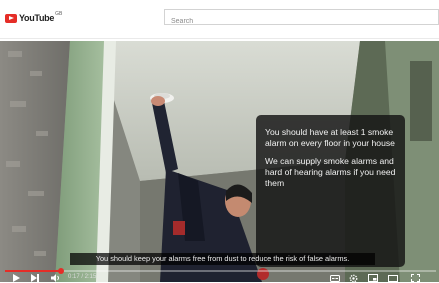  I want to click on search-input, so click(301, 21).